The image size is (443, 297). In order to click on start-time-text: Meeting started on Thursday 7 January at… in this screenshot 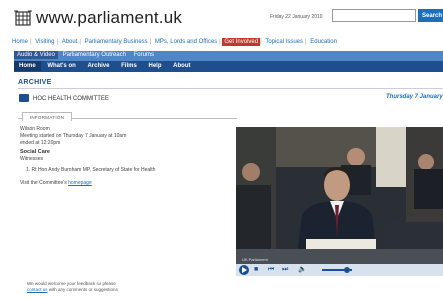, I will do `click(73, 136)`.